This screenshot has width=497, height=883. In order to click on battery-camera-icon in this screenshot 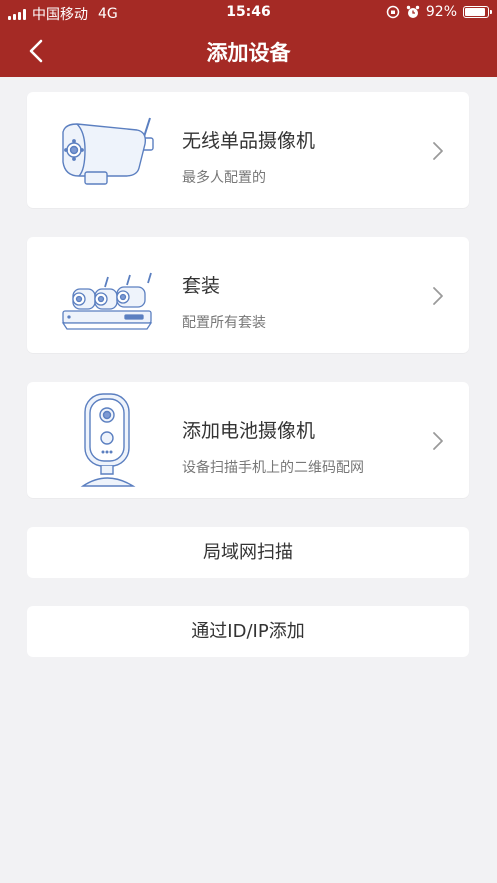, I will do `click(108, 440)`.